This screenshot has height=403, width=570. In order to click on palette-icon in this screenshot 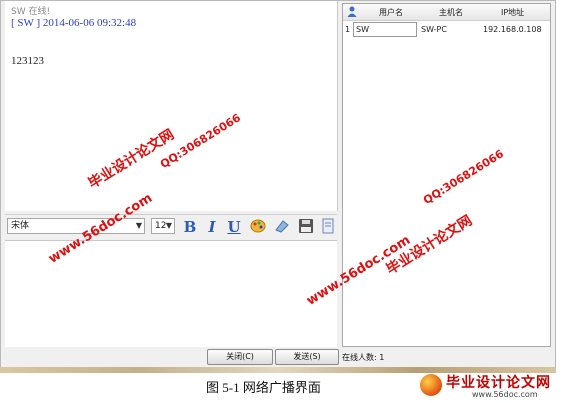, I will do `click(258, 226)`.